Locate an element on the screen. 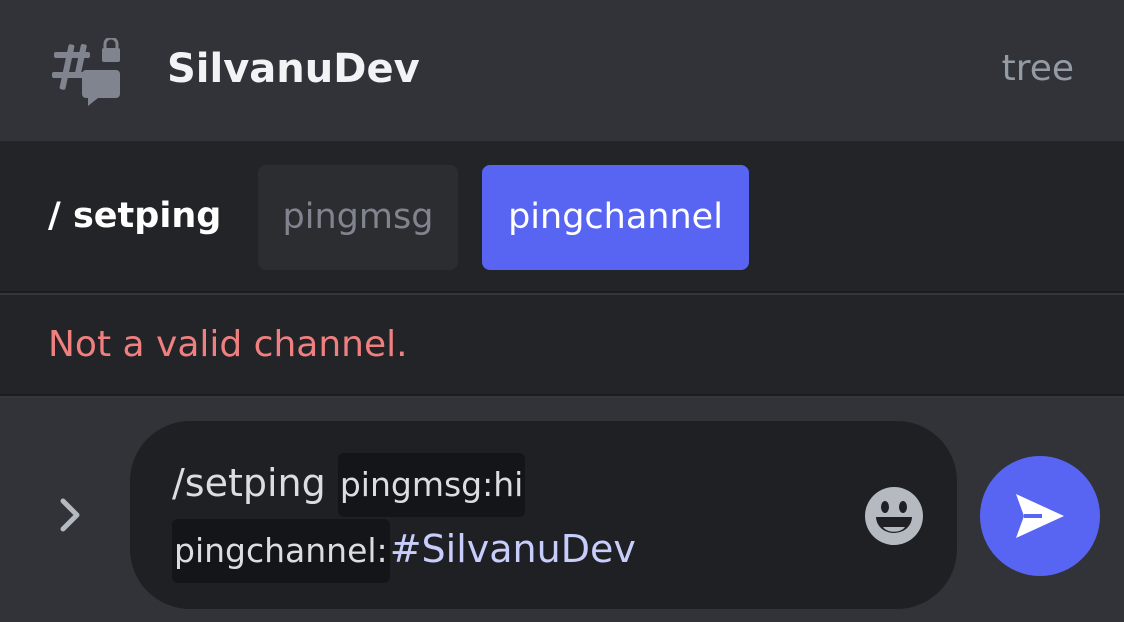 Image resolution: width=1124 pixels, height=622 pixels. send-icon is located at coordinates (1040, 516).